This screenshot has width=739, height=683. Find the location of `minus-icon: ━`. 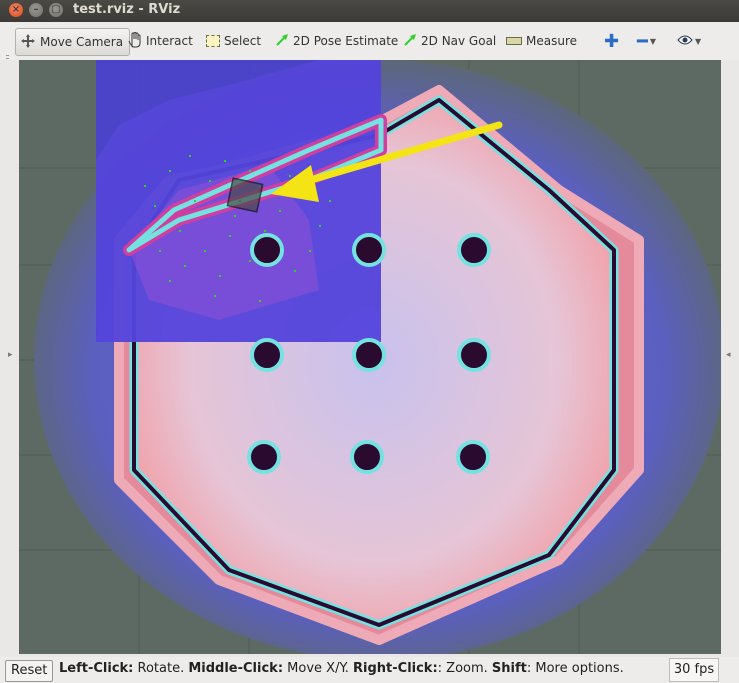

minus-icon: ━ is located at coordinates (642, 41).